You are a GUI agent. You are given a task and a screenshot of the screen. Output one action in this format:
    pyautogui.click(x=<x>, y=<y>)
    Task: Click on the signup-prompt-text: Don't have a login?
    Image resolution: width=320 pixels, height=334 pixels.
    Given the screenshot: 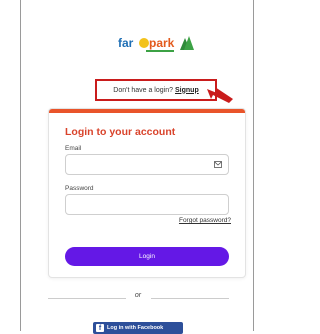 What is the action you would take?
    pyautogui.click(x=143, y=90)
    